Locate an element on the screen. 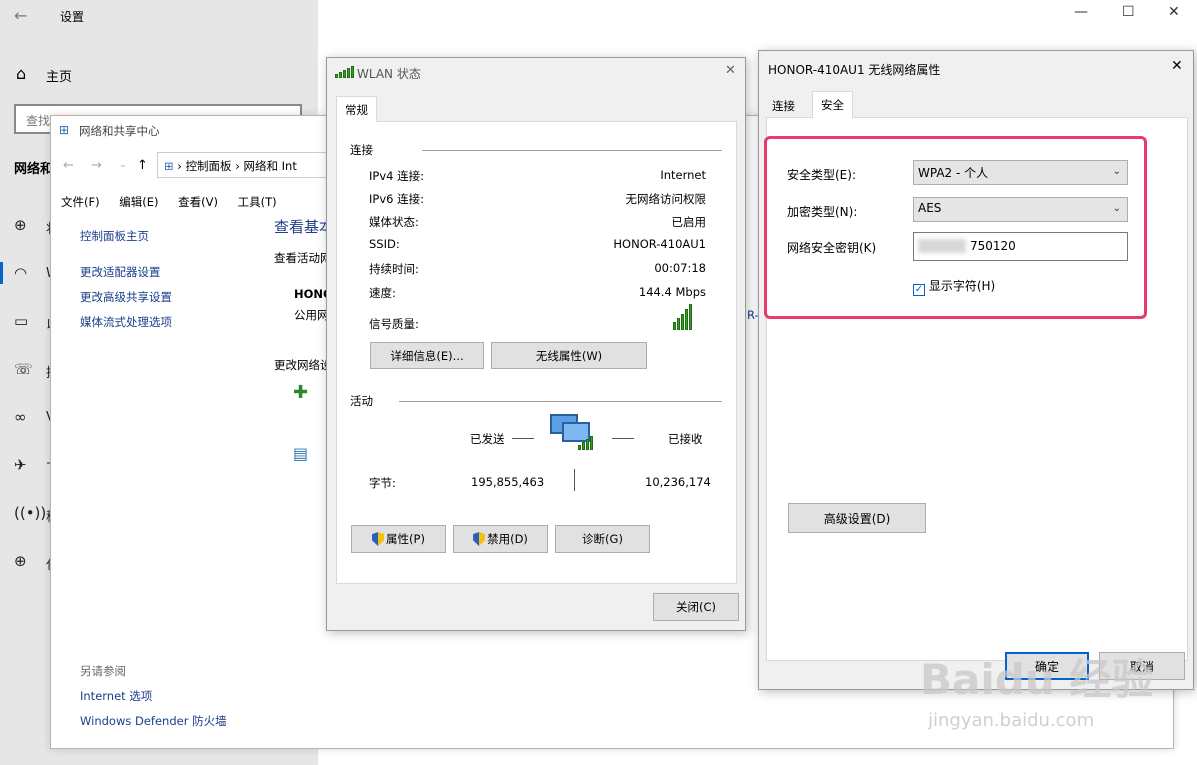 This screenshot has width=1197, height=765. maximize-icon: ☐ is located at coordinates (1128, 12).